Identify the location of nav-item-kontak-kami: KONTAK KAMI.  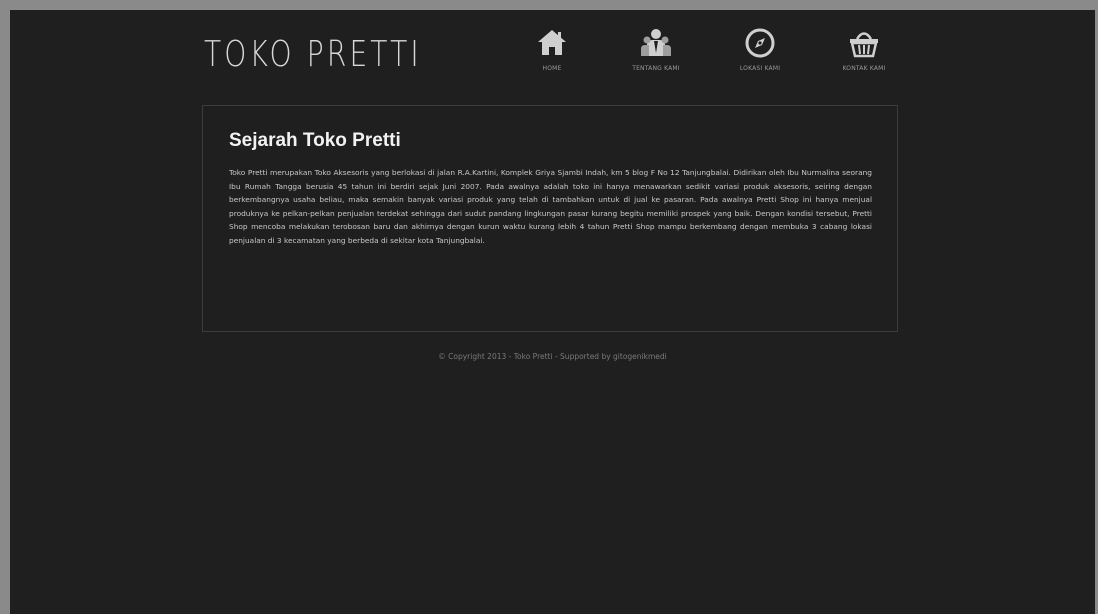
(864, 49).